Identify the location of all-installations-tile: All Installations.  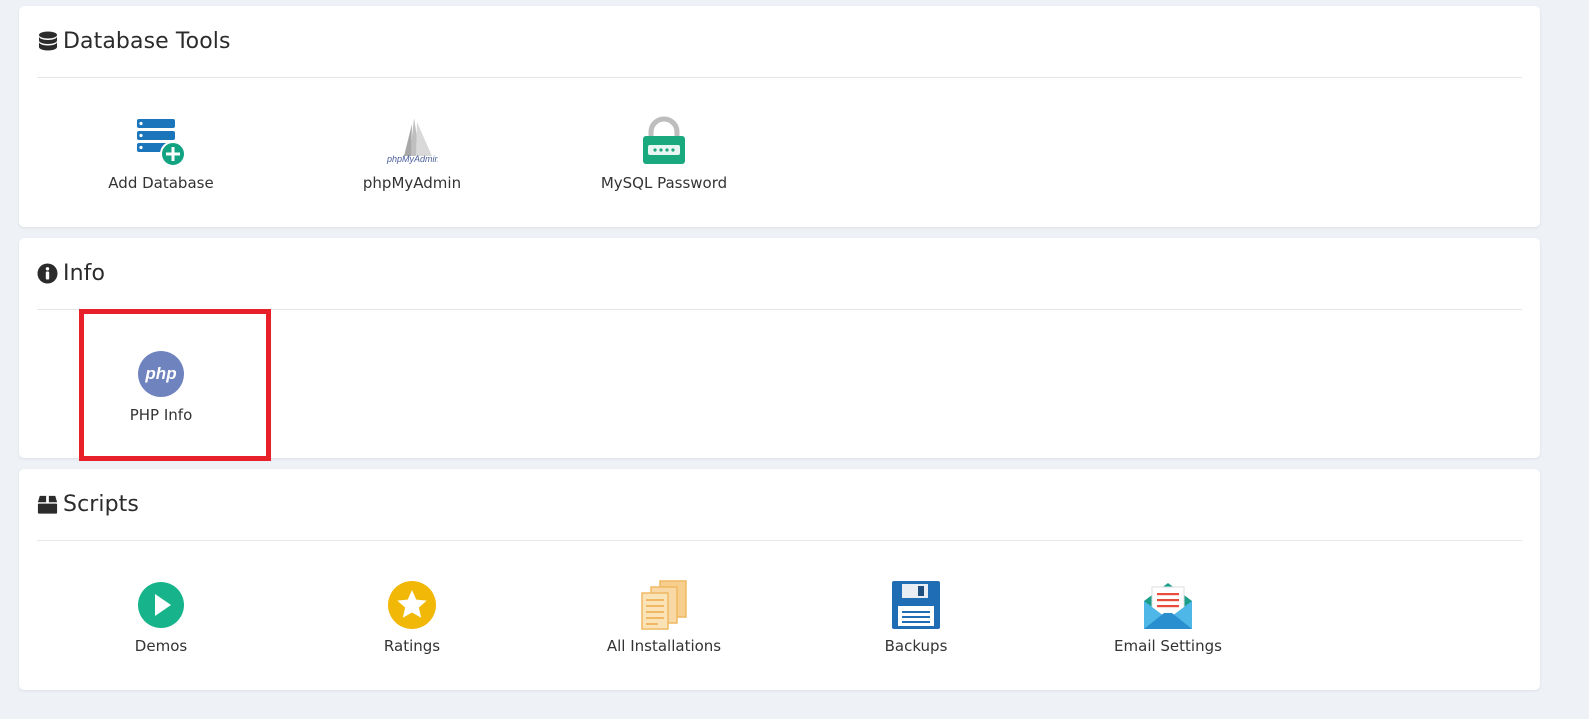
(664, 624).